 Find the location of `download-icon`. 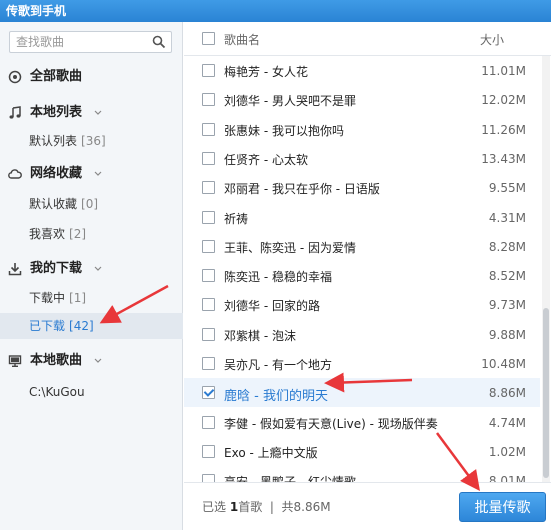

download-icon is located at coordinates (15, 269).